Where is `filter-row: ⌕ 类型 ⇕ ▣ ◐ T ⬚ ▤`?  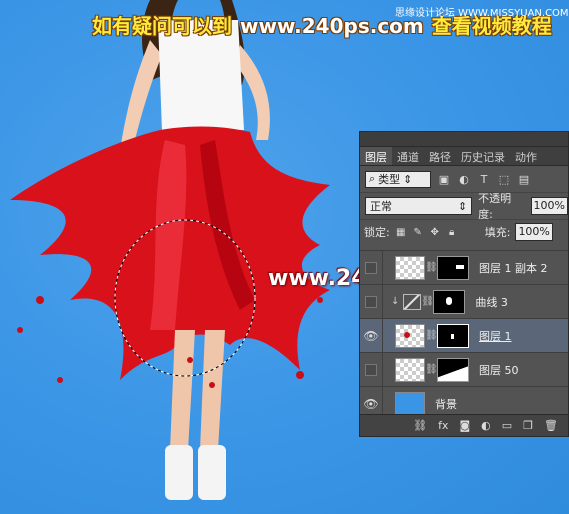
filter-row: ⌕ 类型 ⇕ ▣ ◐ T ⬚ ▤ is located at coordinates (464, 179).